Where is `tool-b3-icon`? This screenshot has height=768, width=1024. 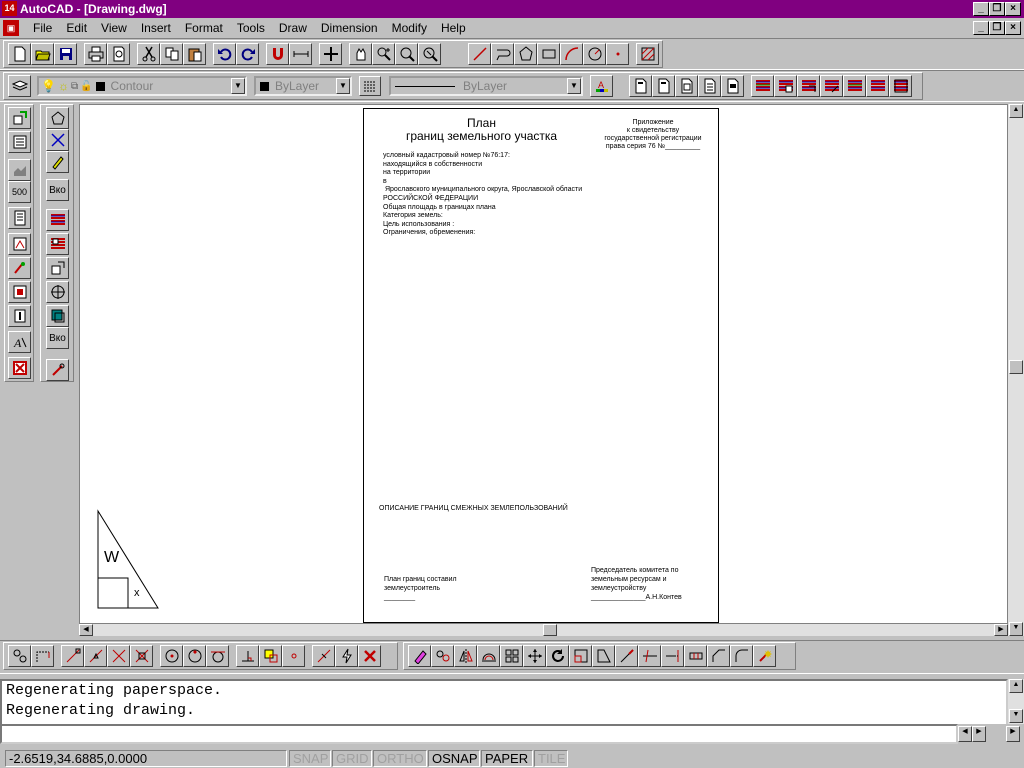
tool-b3-icon is located at coordinates (57, 162).